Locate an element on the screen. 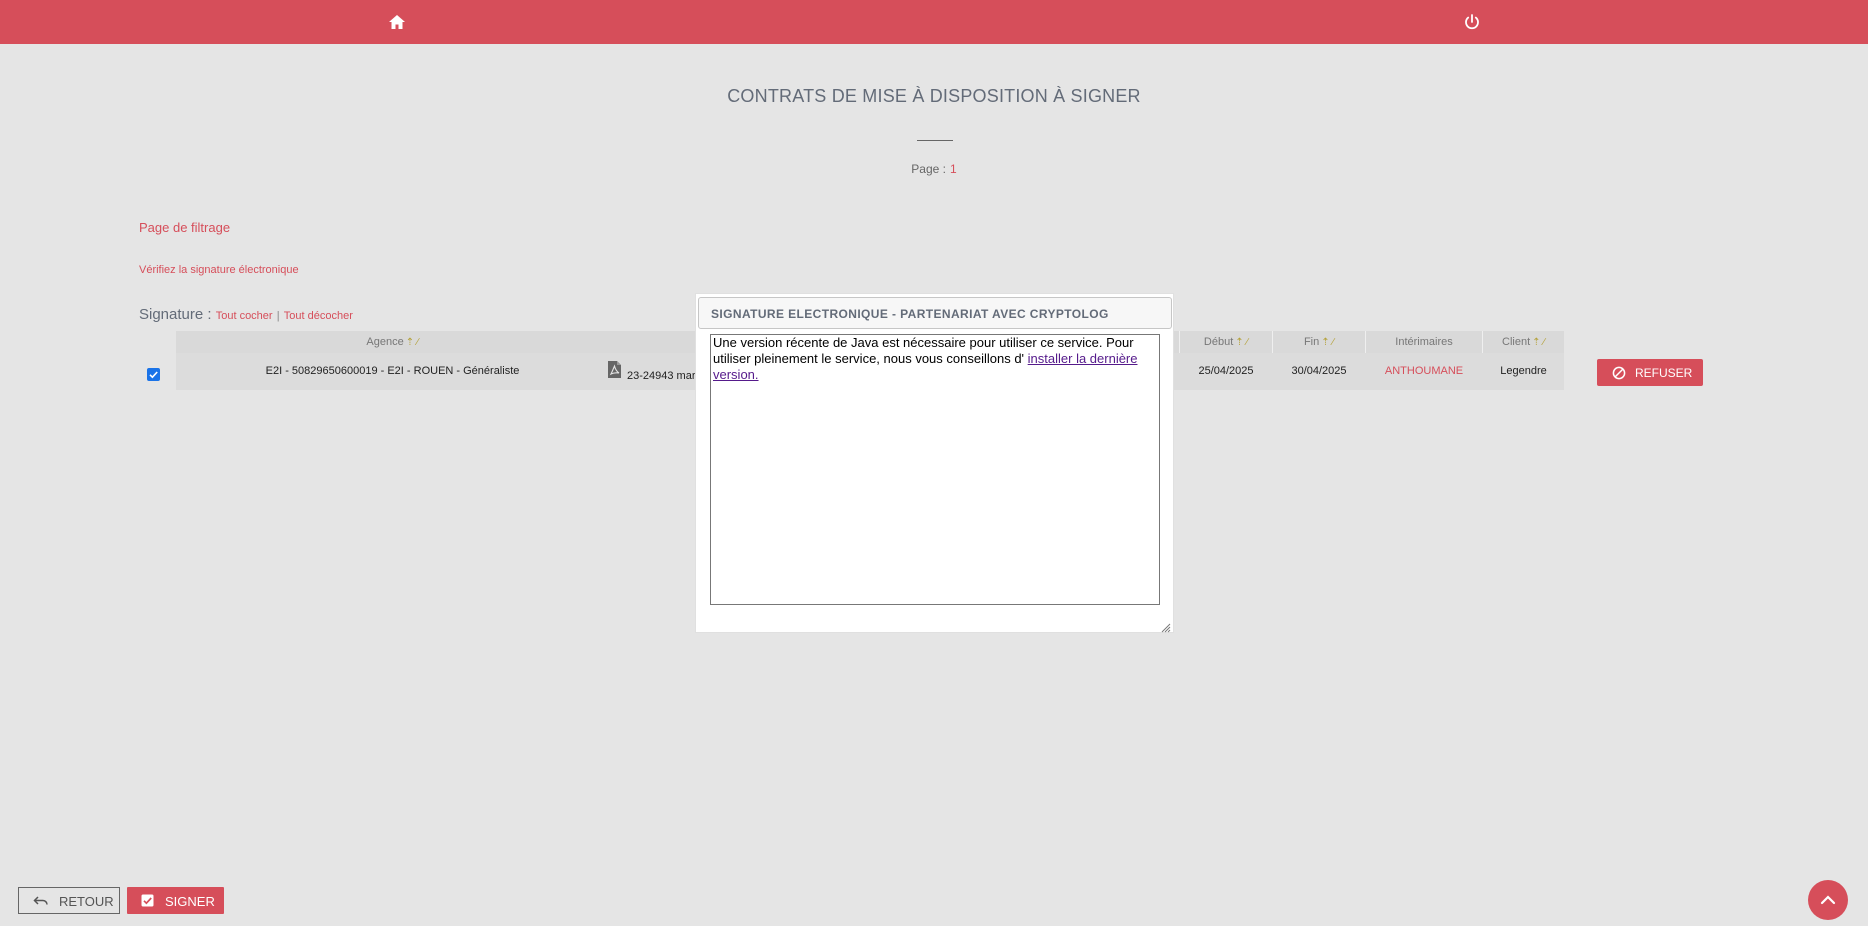 The width and height of the screenshot is (1868, 926). page-number-link: 1 is located at coordinates (953, 169).